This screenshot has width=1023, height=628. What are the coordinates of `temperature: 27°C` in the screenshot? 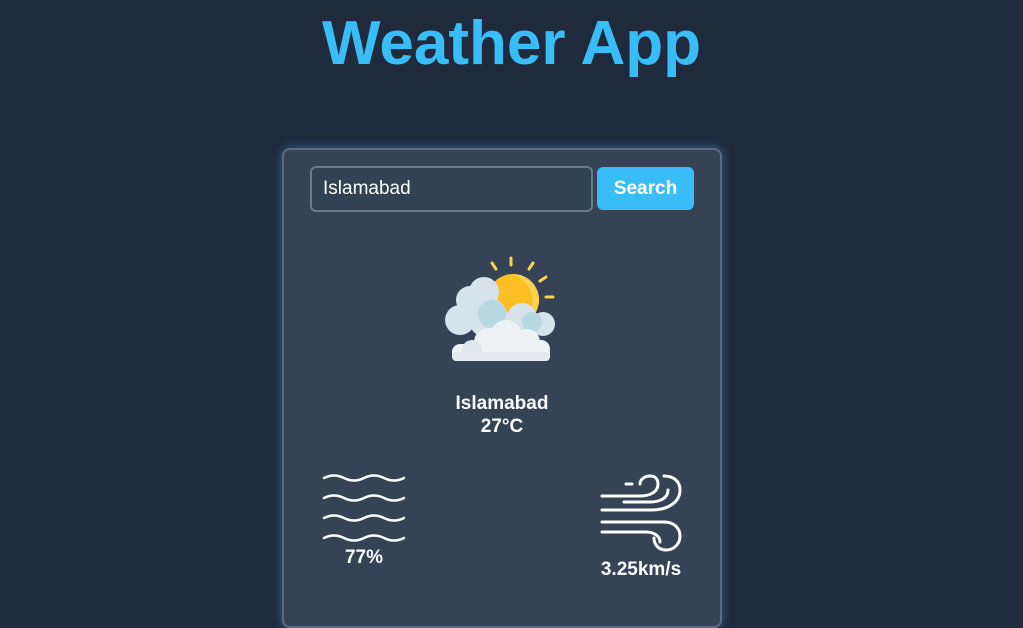 It's located at (502, 426).